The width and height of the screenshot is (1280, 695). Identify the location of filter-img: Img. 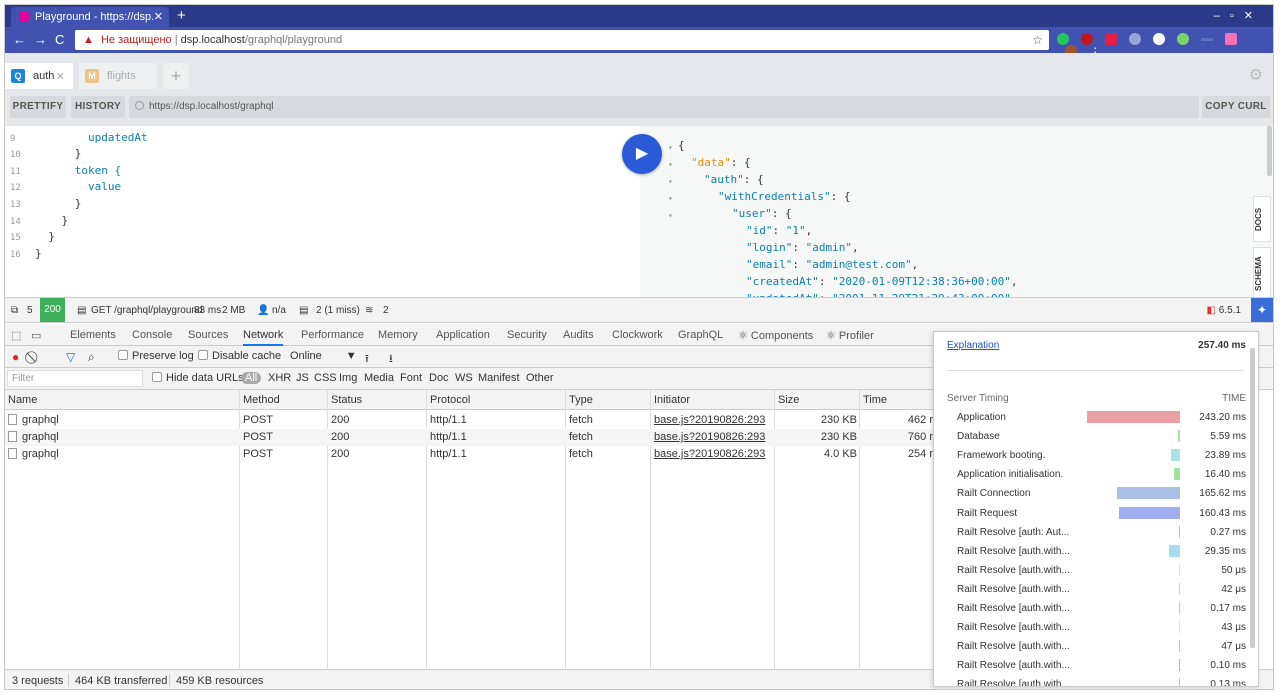
(348, 378).